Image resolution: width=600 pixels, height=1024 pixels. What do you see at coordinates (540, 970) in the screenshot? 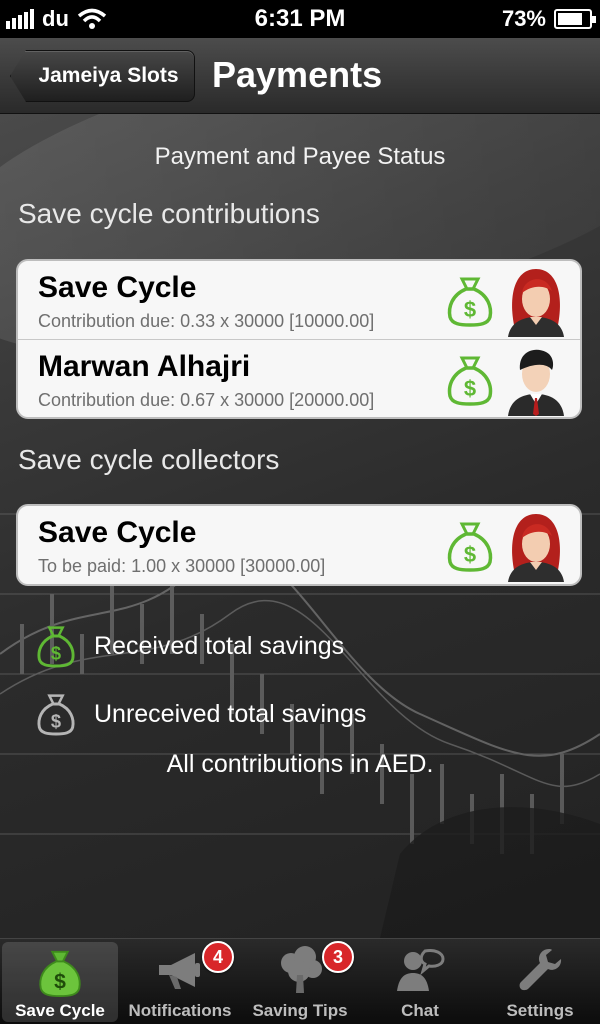
I see `wrench-icon` at bounding box center [540, 970].